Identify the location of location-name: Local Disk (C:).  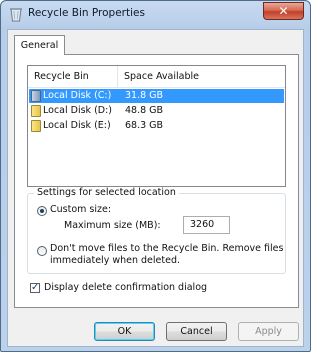
(77, 95).